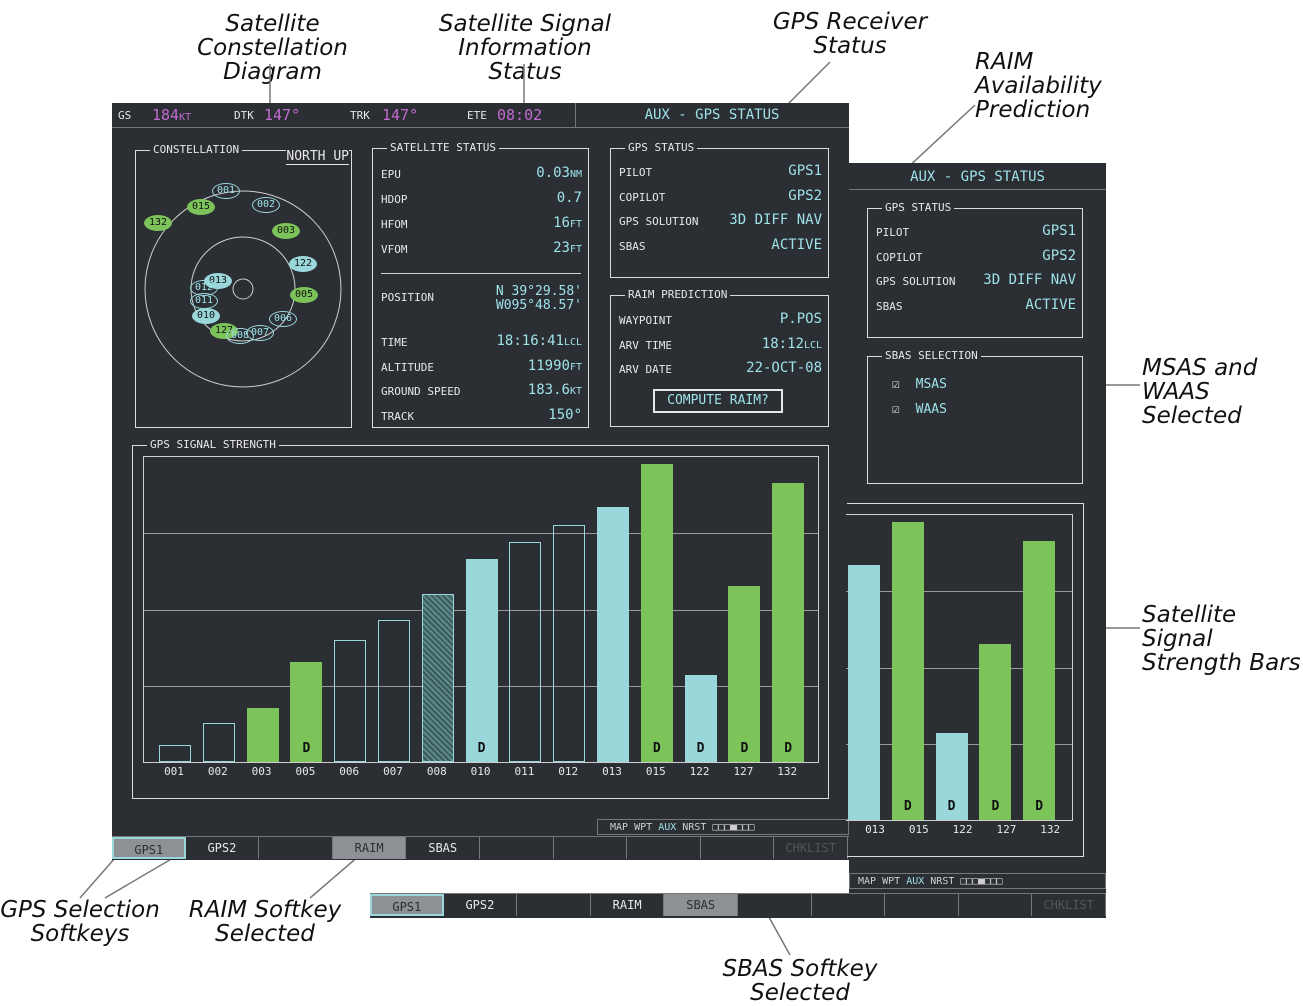 This screenshot has height=1006, width=1303. I want to click on signal-bar-label: 005, so click(305, 771).